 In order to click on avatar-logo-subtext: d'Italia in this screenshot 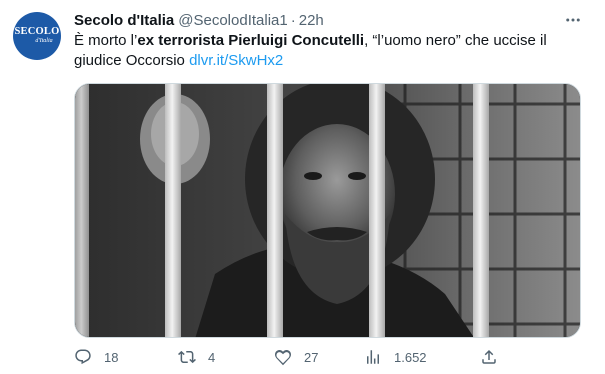, I will do `click(44, 41)`.